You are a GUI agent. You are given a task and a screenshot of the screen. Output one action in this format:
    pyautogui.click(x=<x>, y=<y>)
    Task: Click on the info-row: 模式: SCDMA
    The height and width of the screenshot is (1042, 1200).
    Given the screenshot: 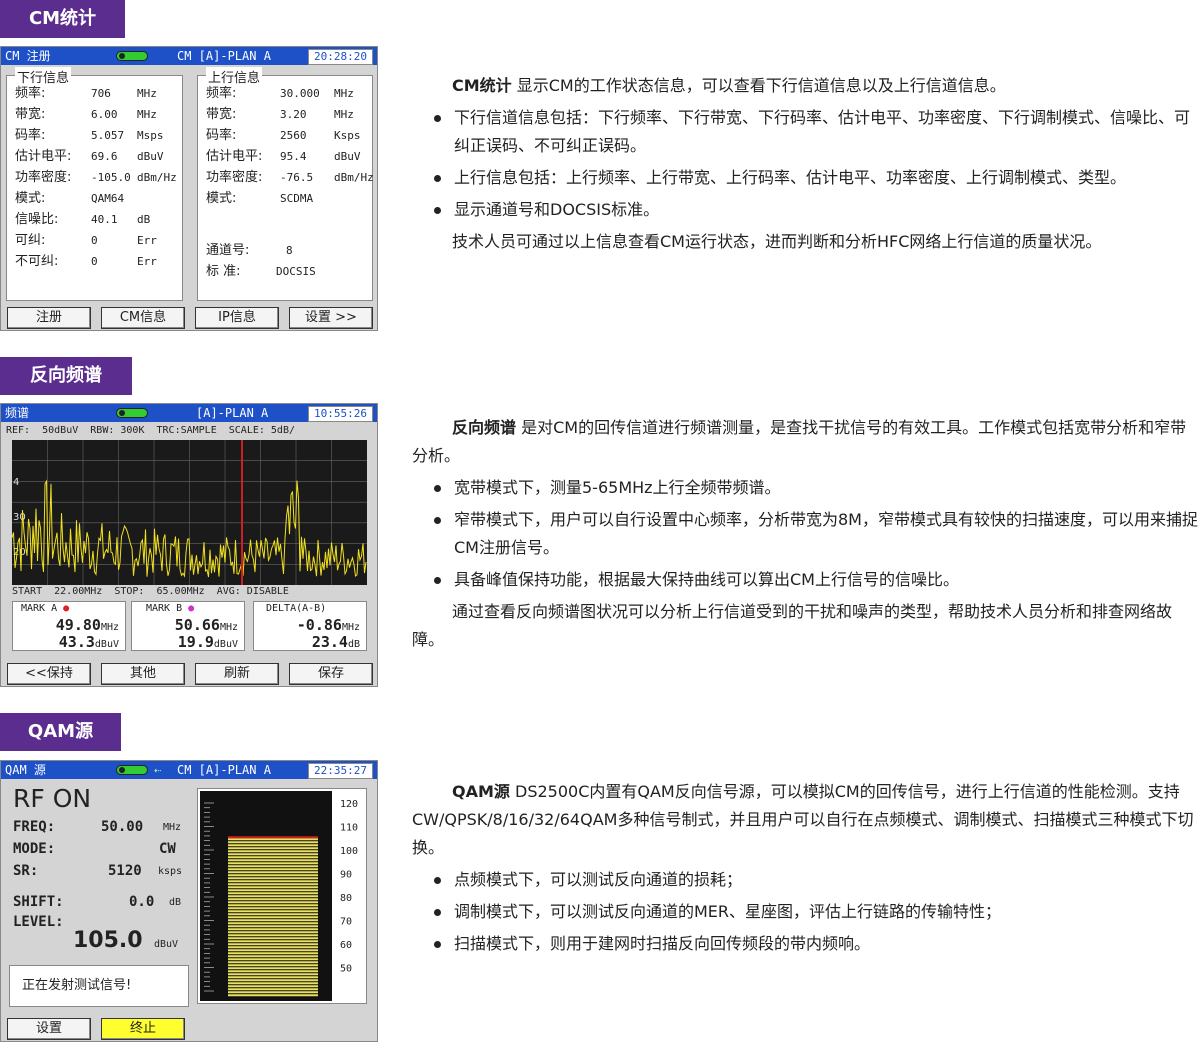 What is the action you would take?
    pyautogui.click(x=260, y=198)
    